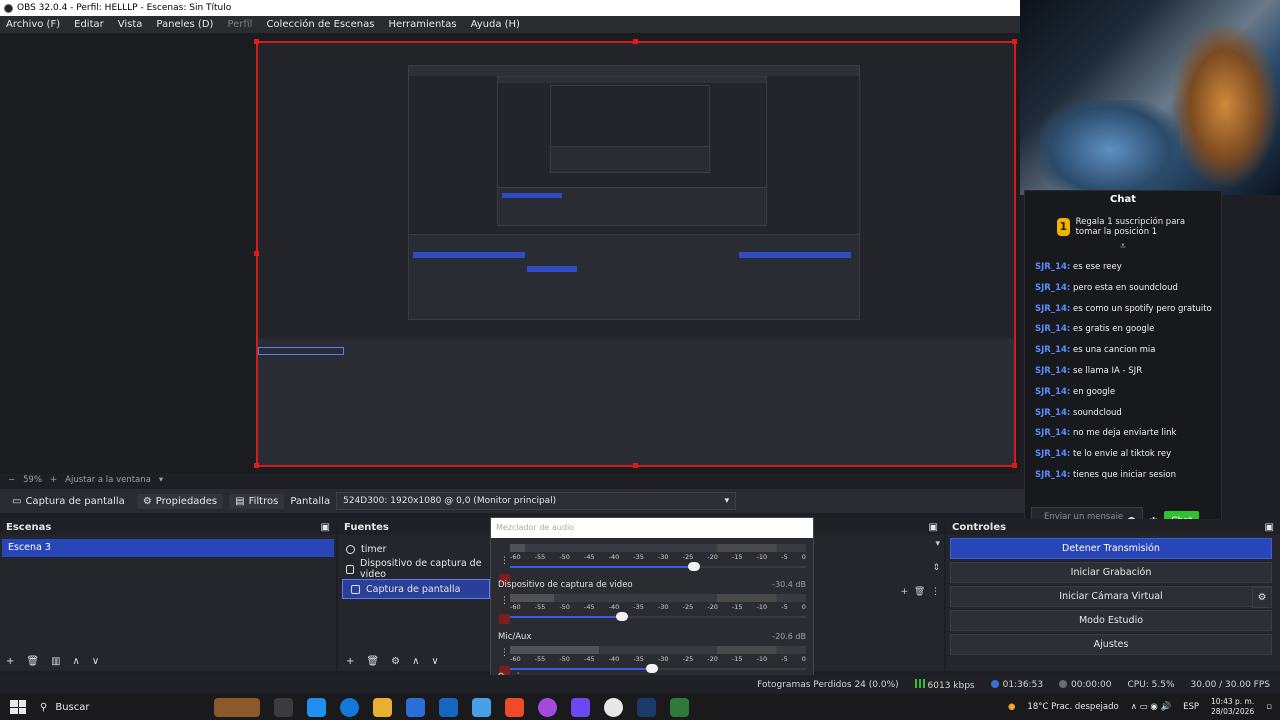  Describe the element at coordinates (1150, 97) in the screenshot. I see `webcam-feed` at that location.